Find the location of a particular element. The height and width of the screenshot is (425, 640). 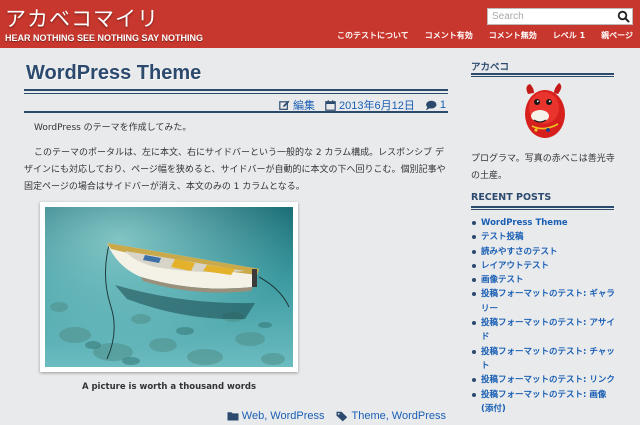

recent-post-link: テスト投稿 is located at coordinates (546, 237).